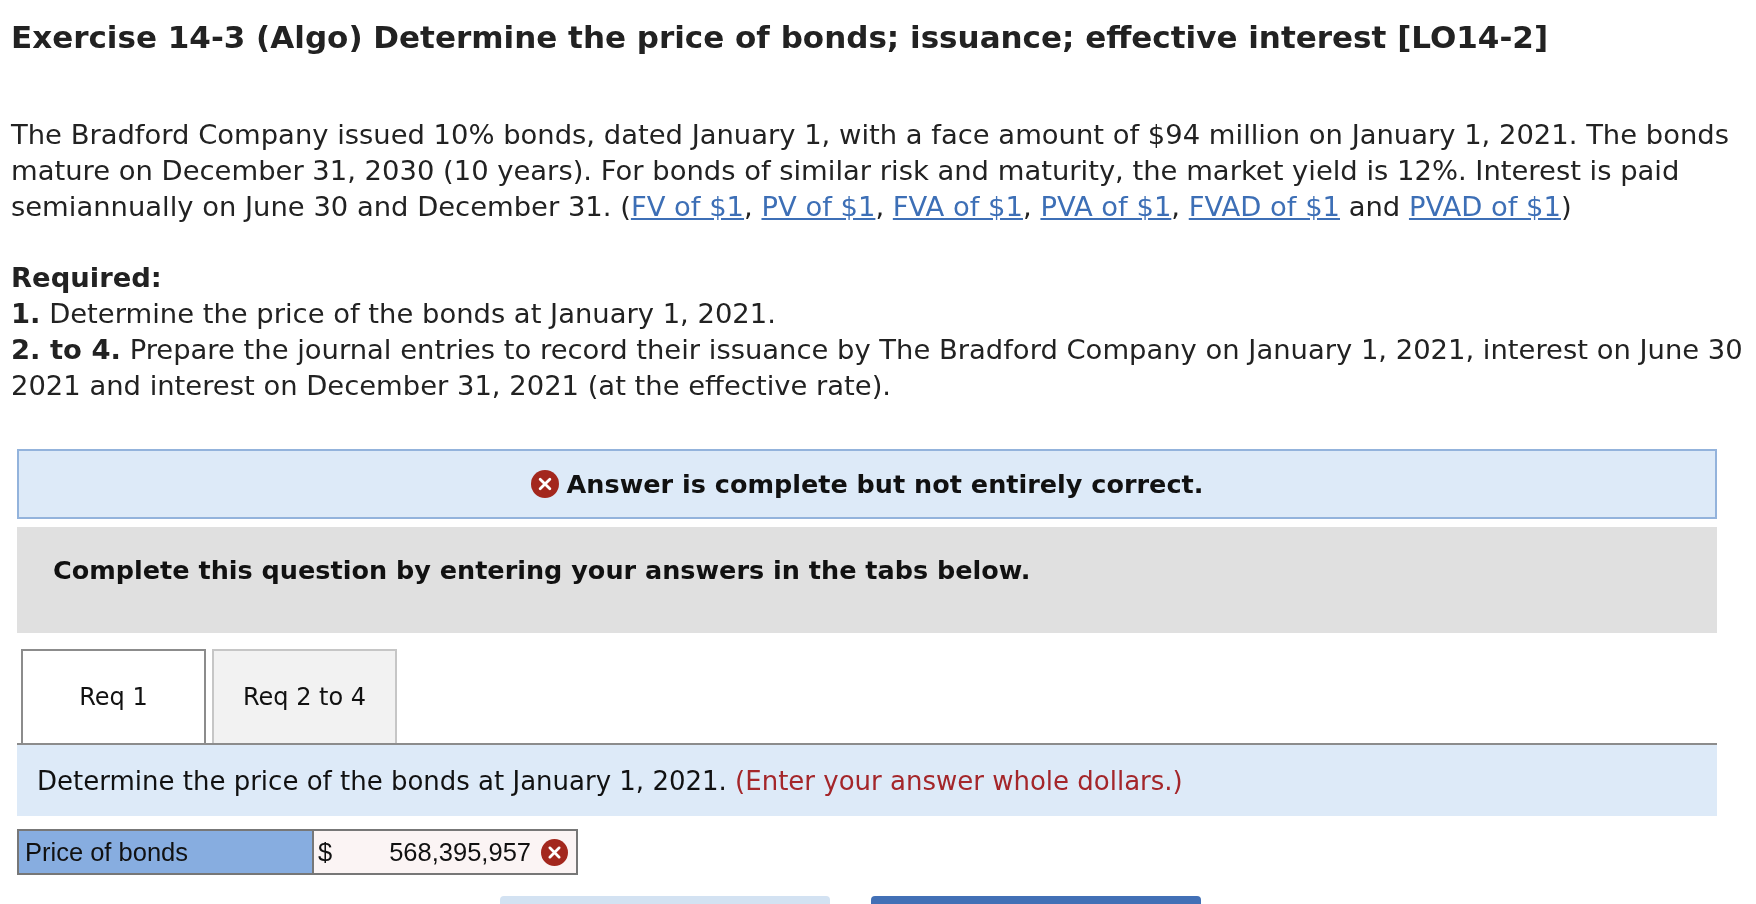  What do you see at coordinates (1264, 206) in the screenshot?
I see `table-link: FVAD of $1` at bounding box center [1264, 206].